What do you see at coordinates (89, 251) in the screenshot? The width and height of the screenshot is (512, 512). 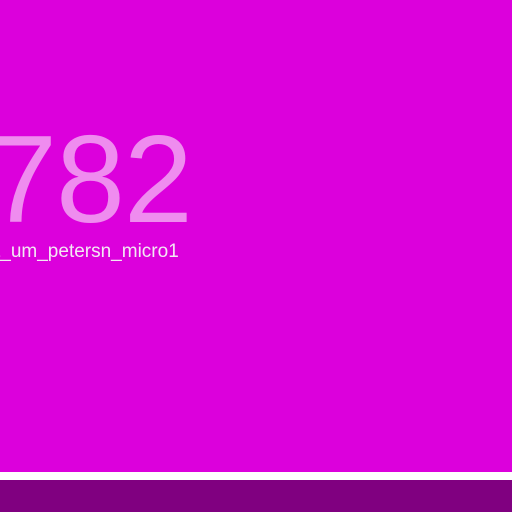 I see `item-caption: t_um_petersn_micro1` at bounding box center [89, 251].